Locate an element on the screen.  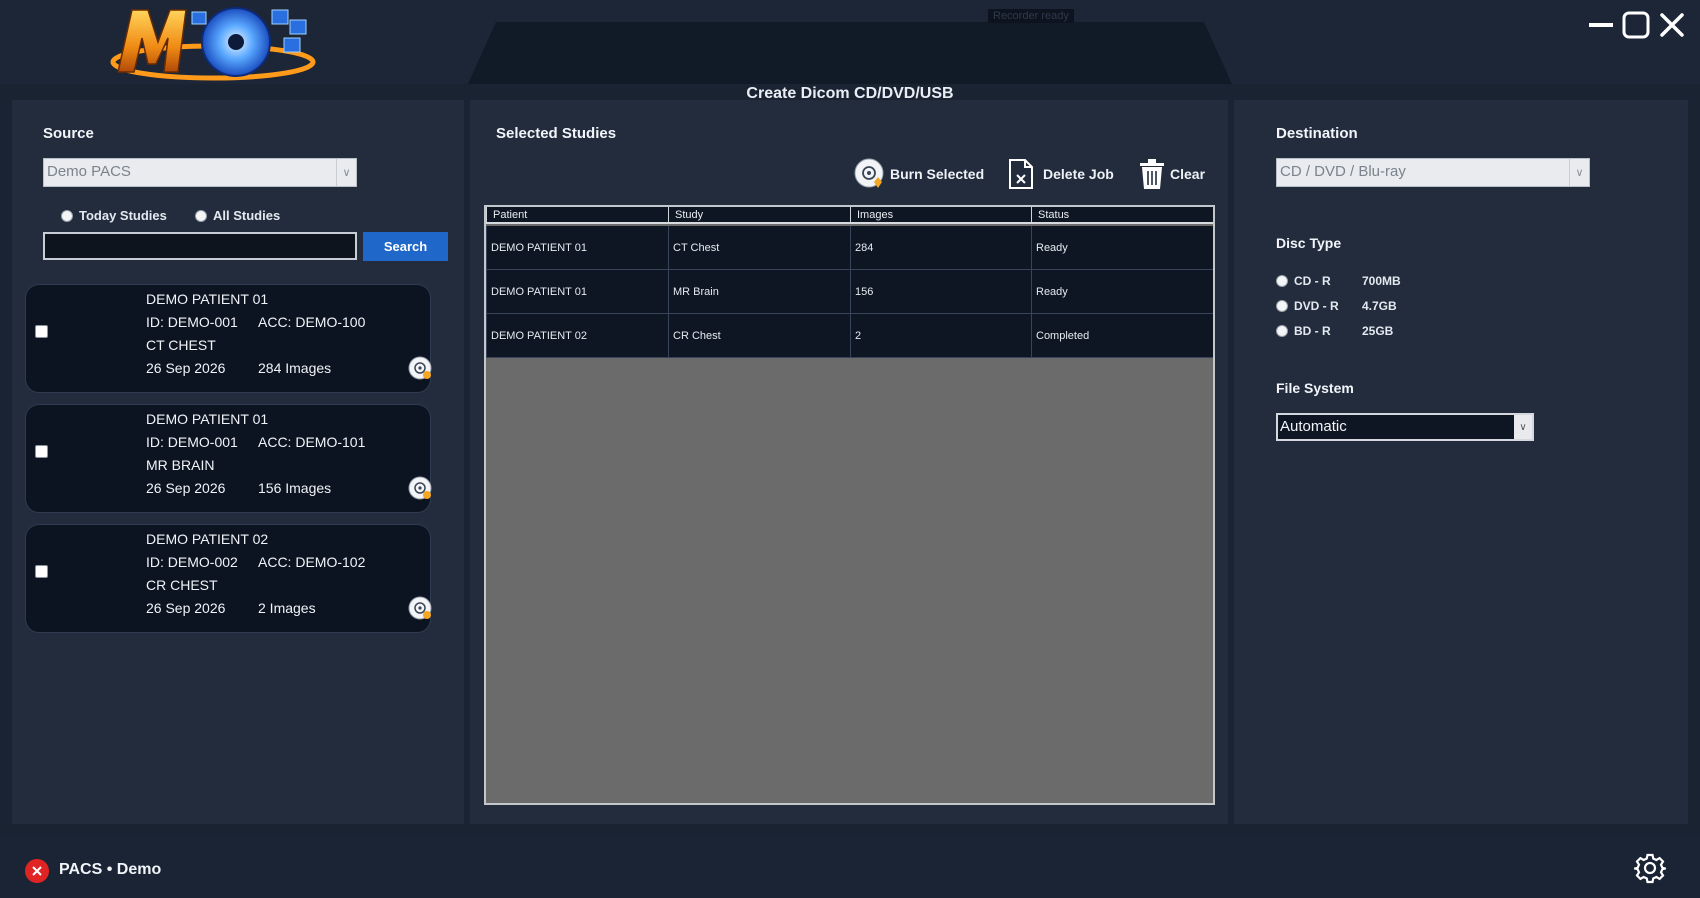
column-header-study: Study is located at coordinates (759, 214).